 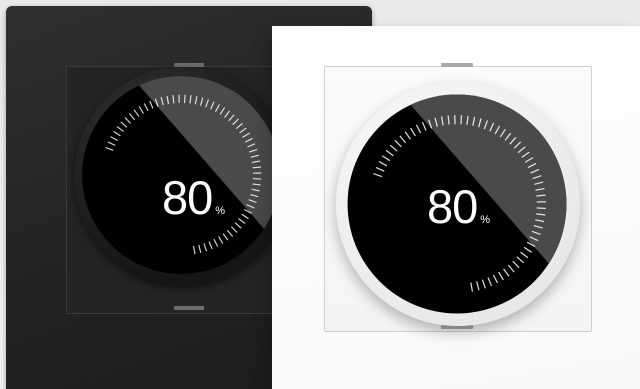 I want to click on white-dial-readout: 80 %, so click(x=458, y=206).